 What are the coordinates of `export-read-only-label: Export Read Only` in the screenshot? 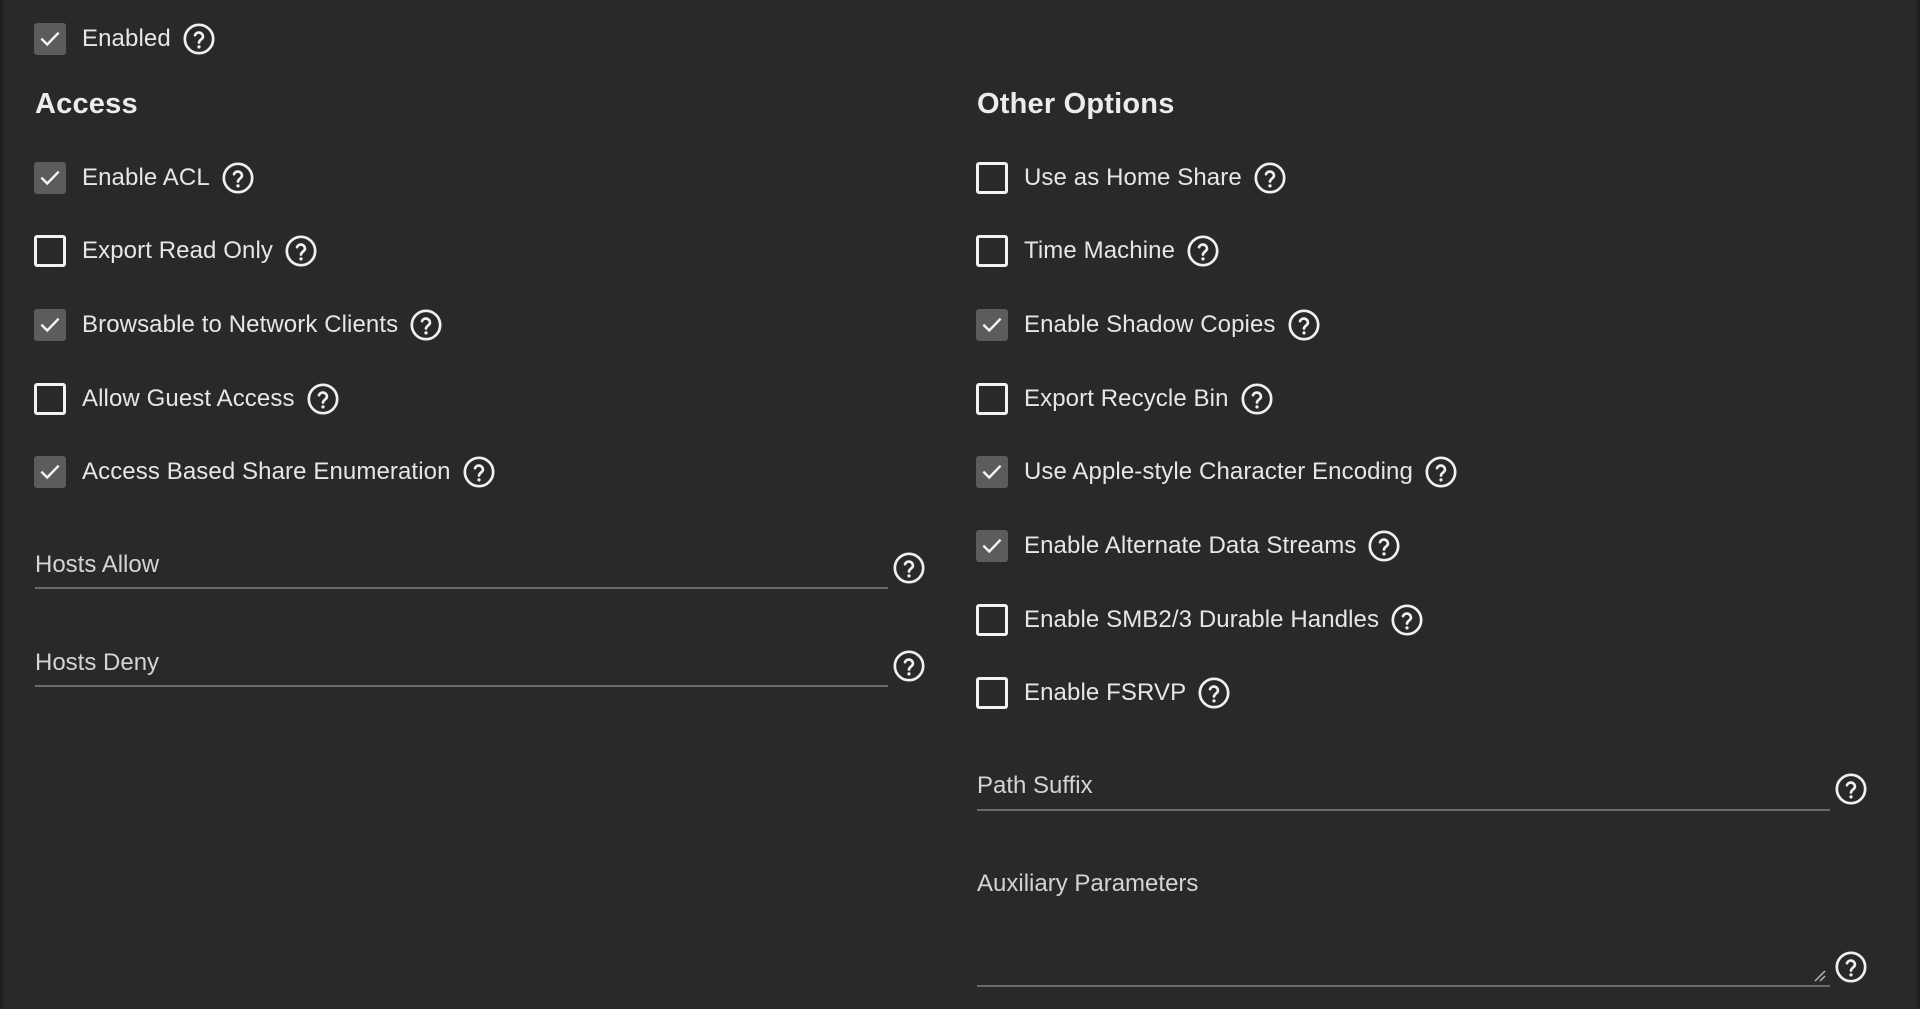 It's located at (178, 250).